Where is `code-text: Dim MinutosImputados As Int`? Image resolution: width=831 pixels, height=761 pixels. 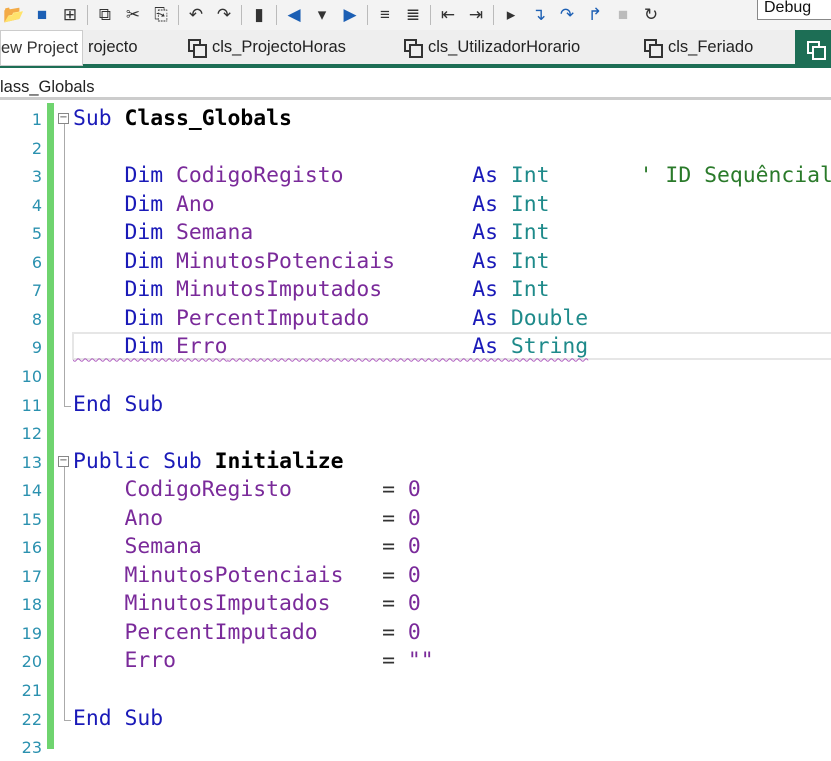
code-text: Dim MinutosImputados As Int is located at coordinates (311, 289).